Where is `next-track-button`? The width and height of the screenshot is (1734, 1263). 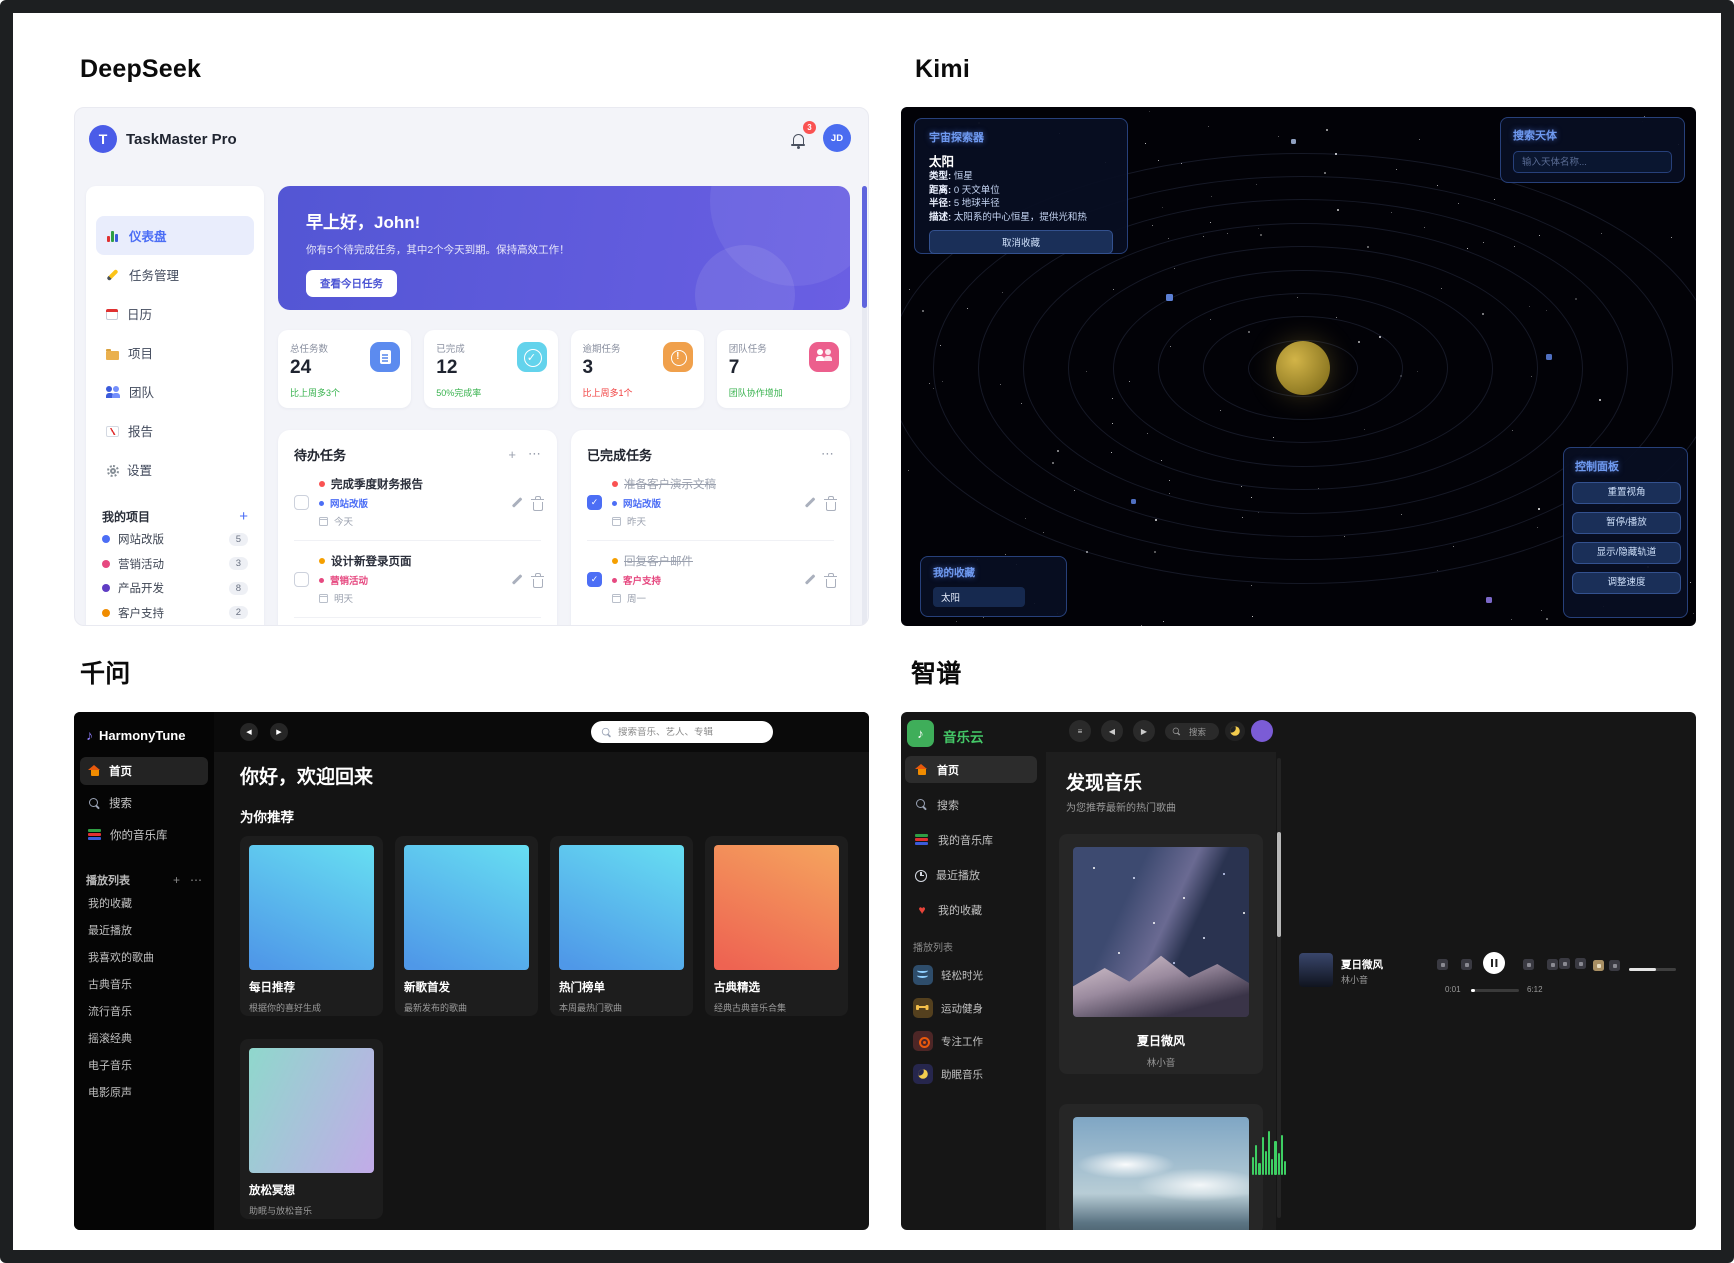
next-track-button is located at coordinates (1528, 964).